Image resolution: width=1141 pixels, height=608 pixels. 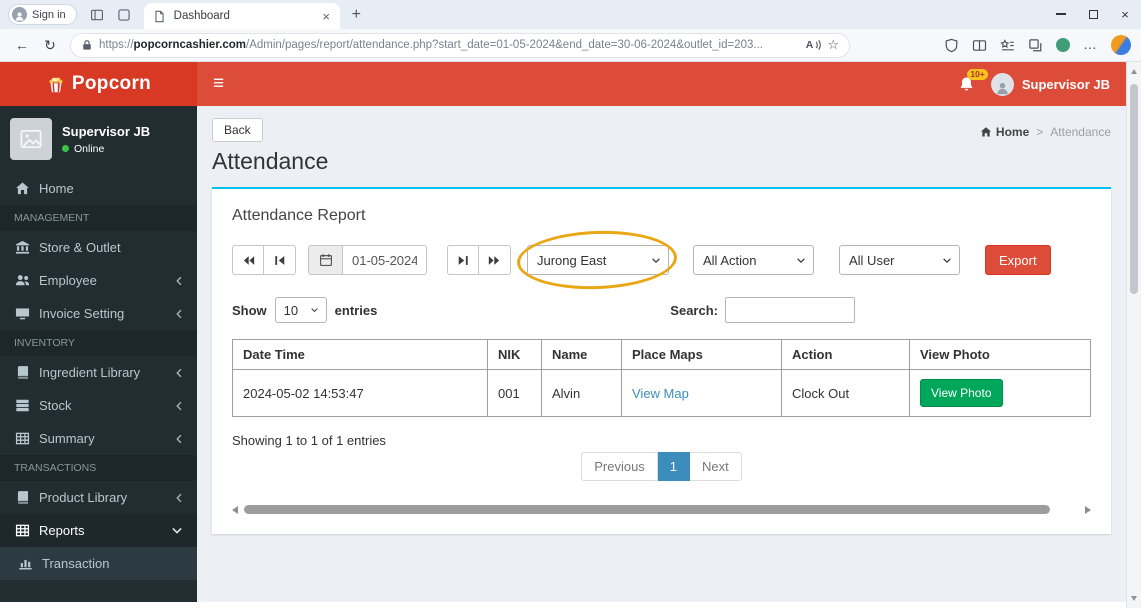 What do you see at coordinates (50, 45) in the screenshot?
I see `browser-refresh-button: ↻` at bounding box center [50, 45].